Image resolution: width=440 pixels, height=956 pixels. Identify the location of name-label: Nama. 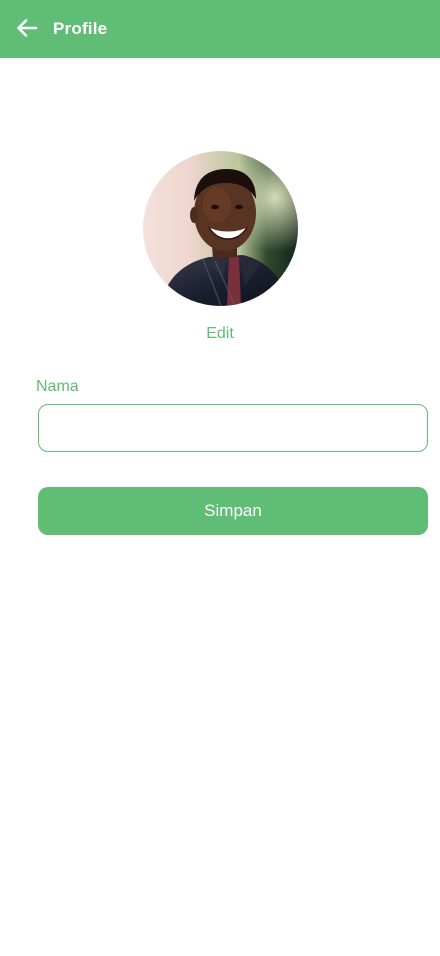
(57, 386).